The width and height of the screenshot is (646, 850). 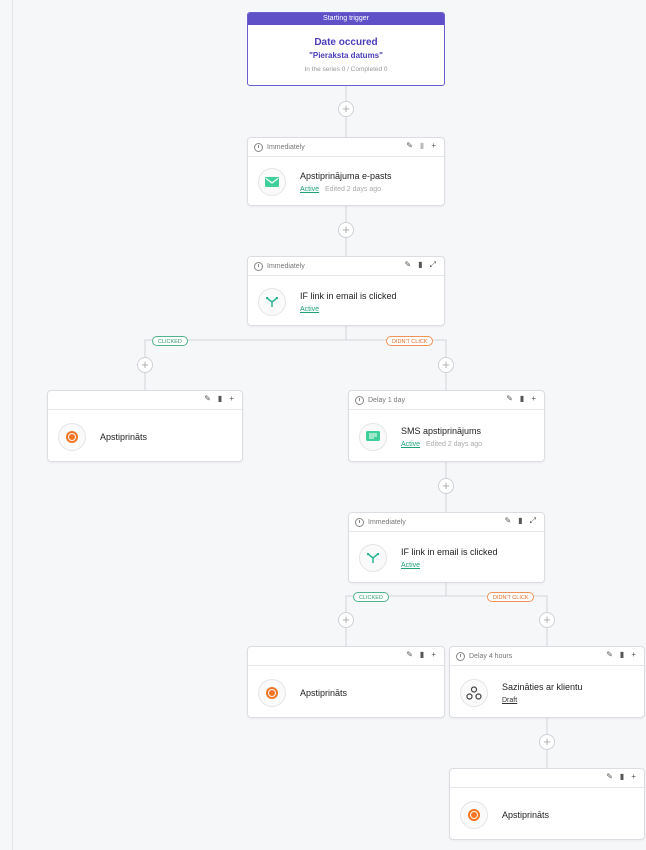 I want to click on trigger-header: Starting trigger, so click(x=346, y=19).